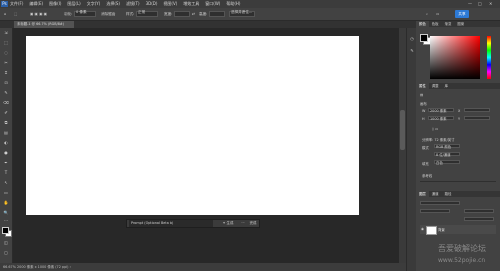 The width and height of the screenshot is (500, 271). Describe the element at coordinates (440, 203) in the screenshot. I see `layer-filter-select` at that location.